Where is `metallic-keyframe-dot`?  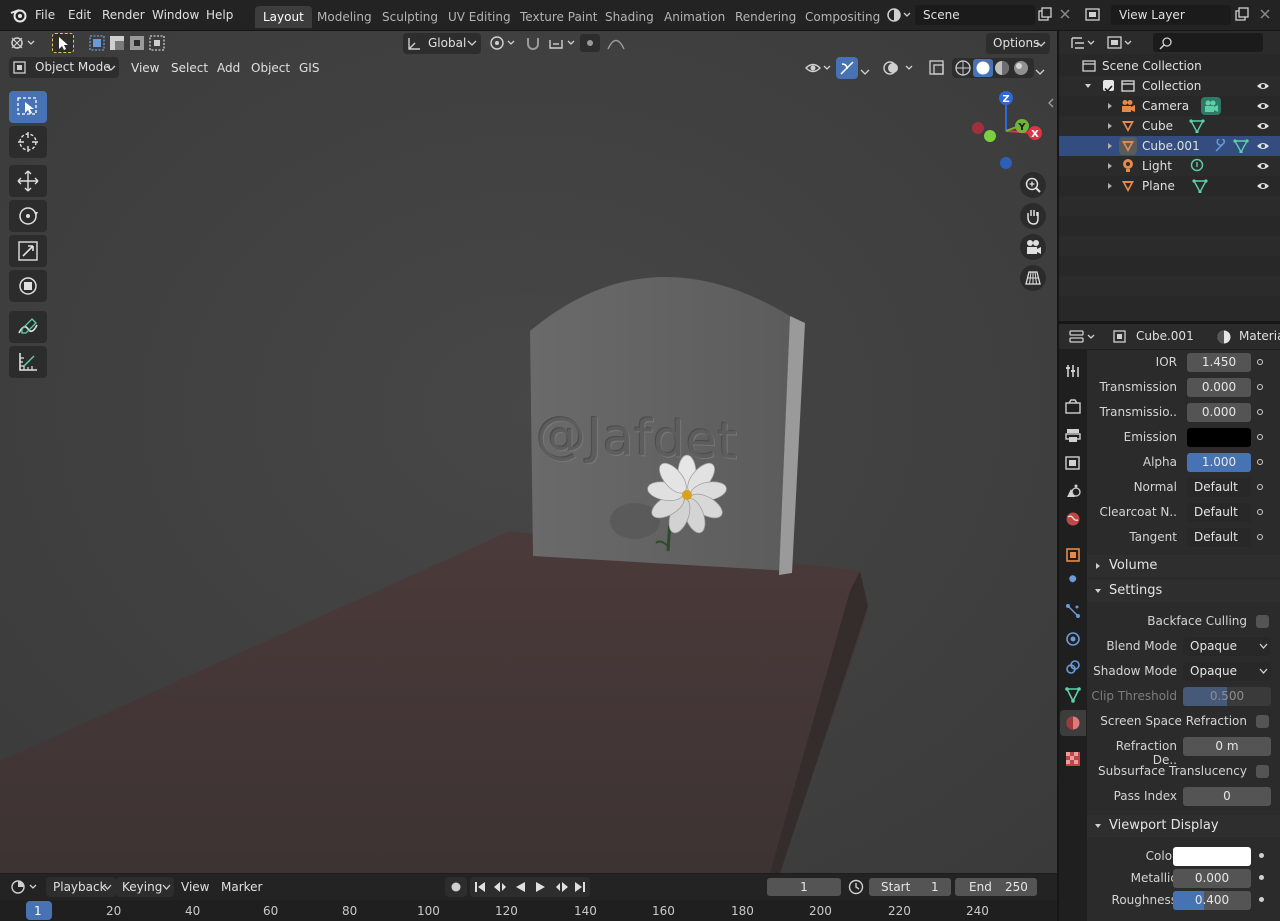 metallic-keyframe-dot is located at coordinates (1261, 877).